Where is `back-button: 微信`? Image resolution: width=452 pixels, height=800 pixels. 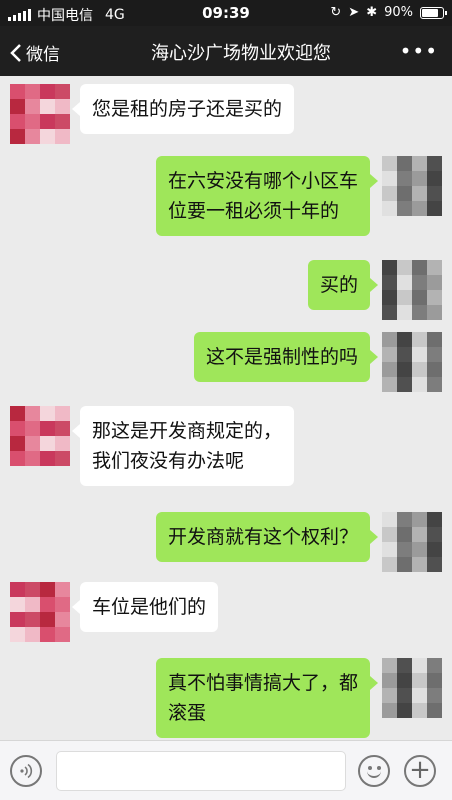
back-button: 微信 is located at coordinates (35, 52).